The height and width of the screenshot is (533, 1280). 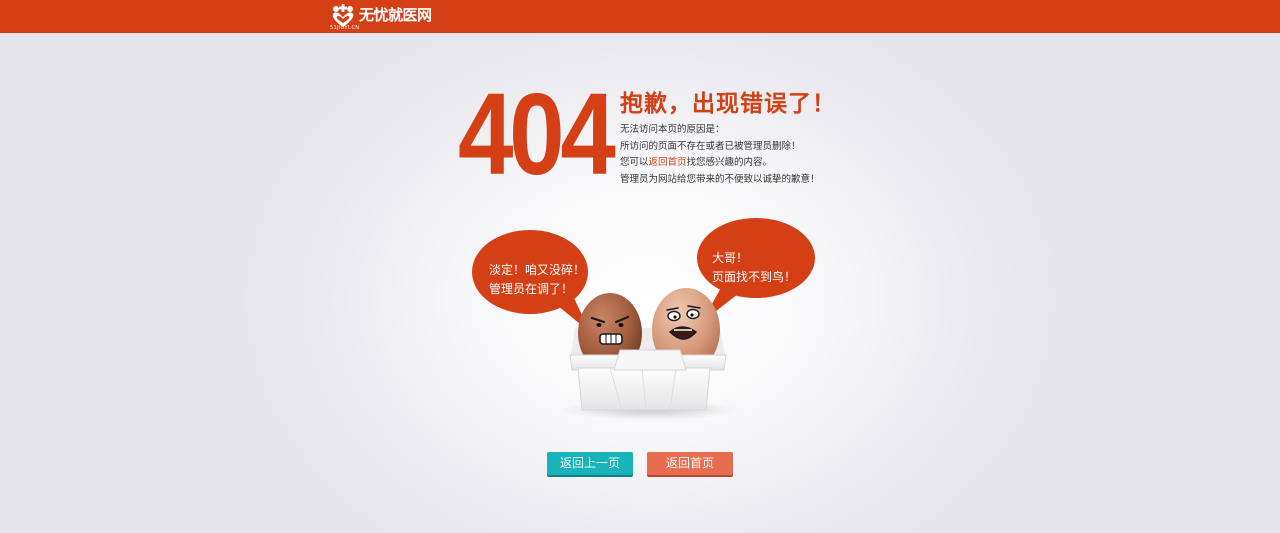 What do you see at coordinates (668, 162) in the screenshot?
I see `home-link: 返回首页` at bounding box center [668, 162].